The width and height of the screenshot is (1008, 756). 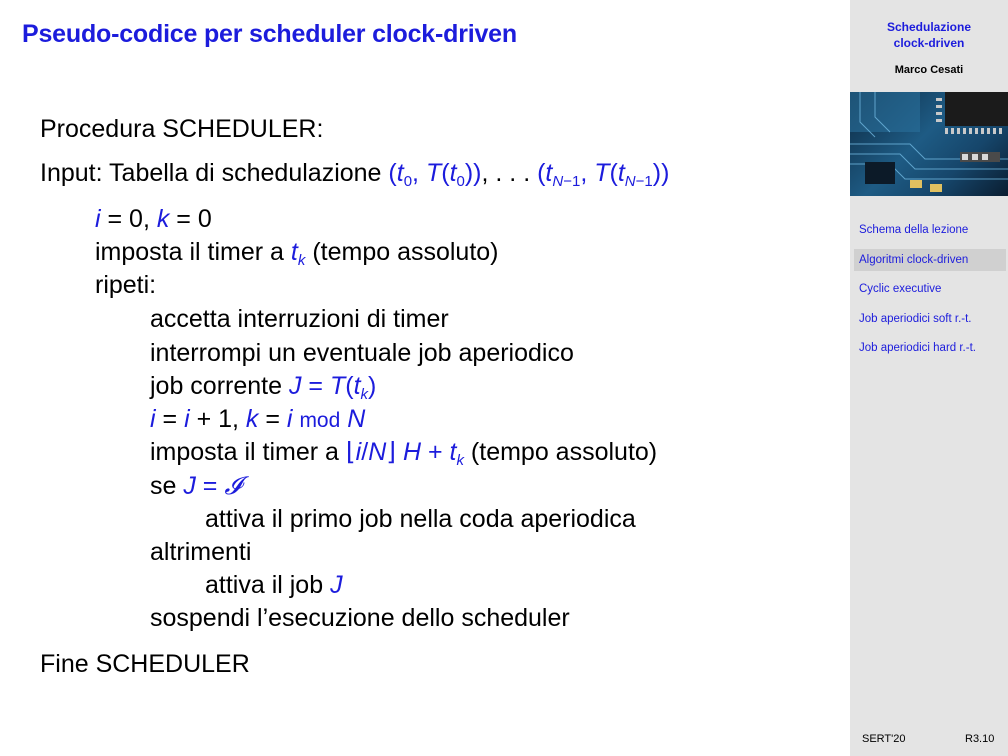 I want to click on line-interrupt: interrompi un eventuale job aperiodico, so click(x=362, y=353).